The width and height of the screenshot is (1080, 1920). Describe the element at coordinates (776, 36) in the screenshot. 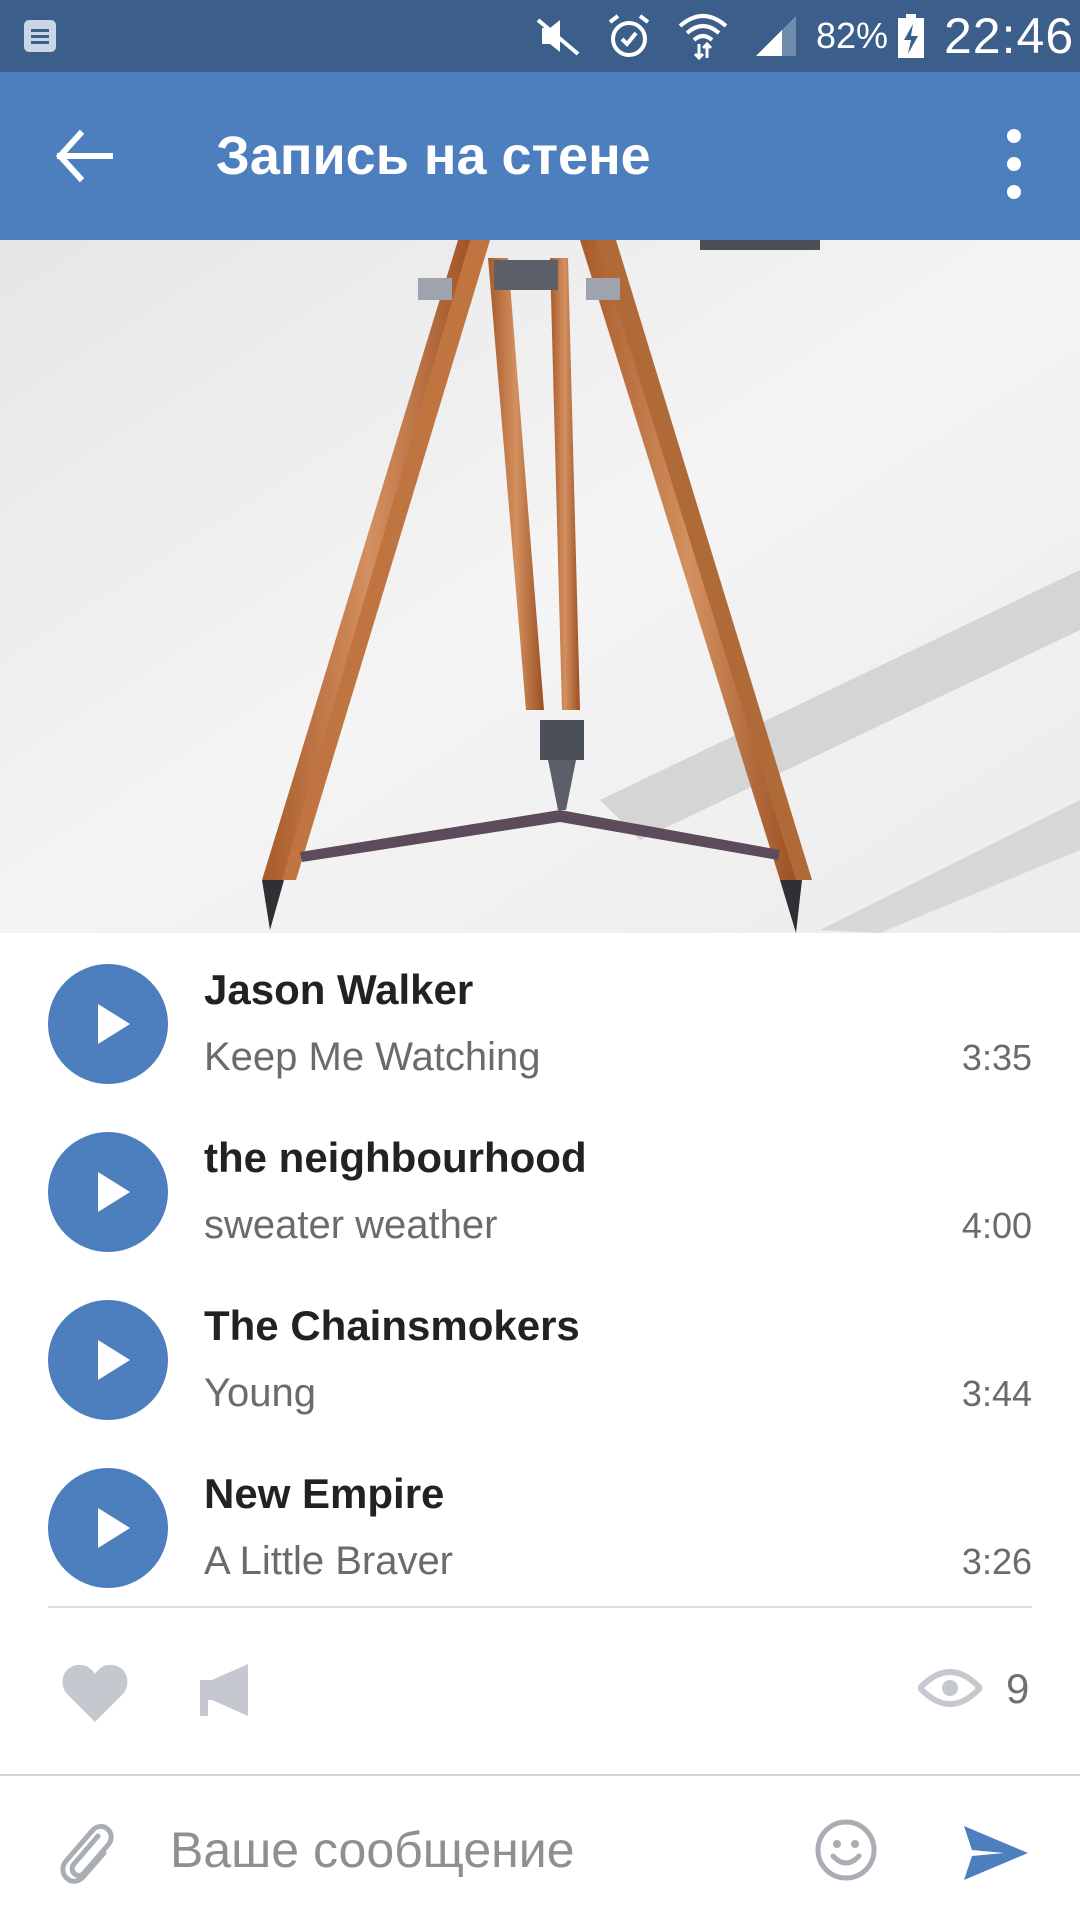

I see `signal-icon` at that location.